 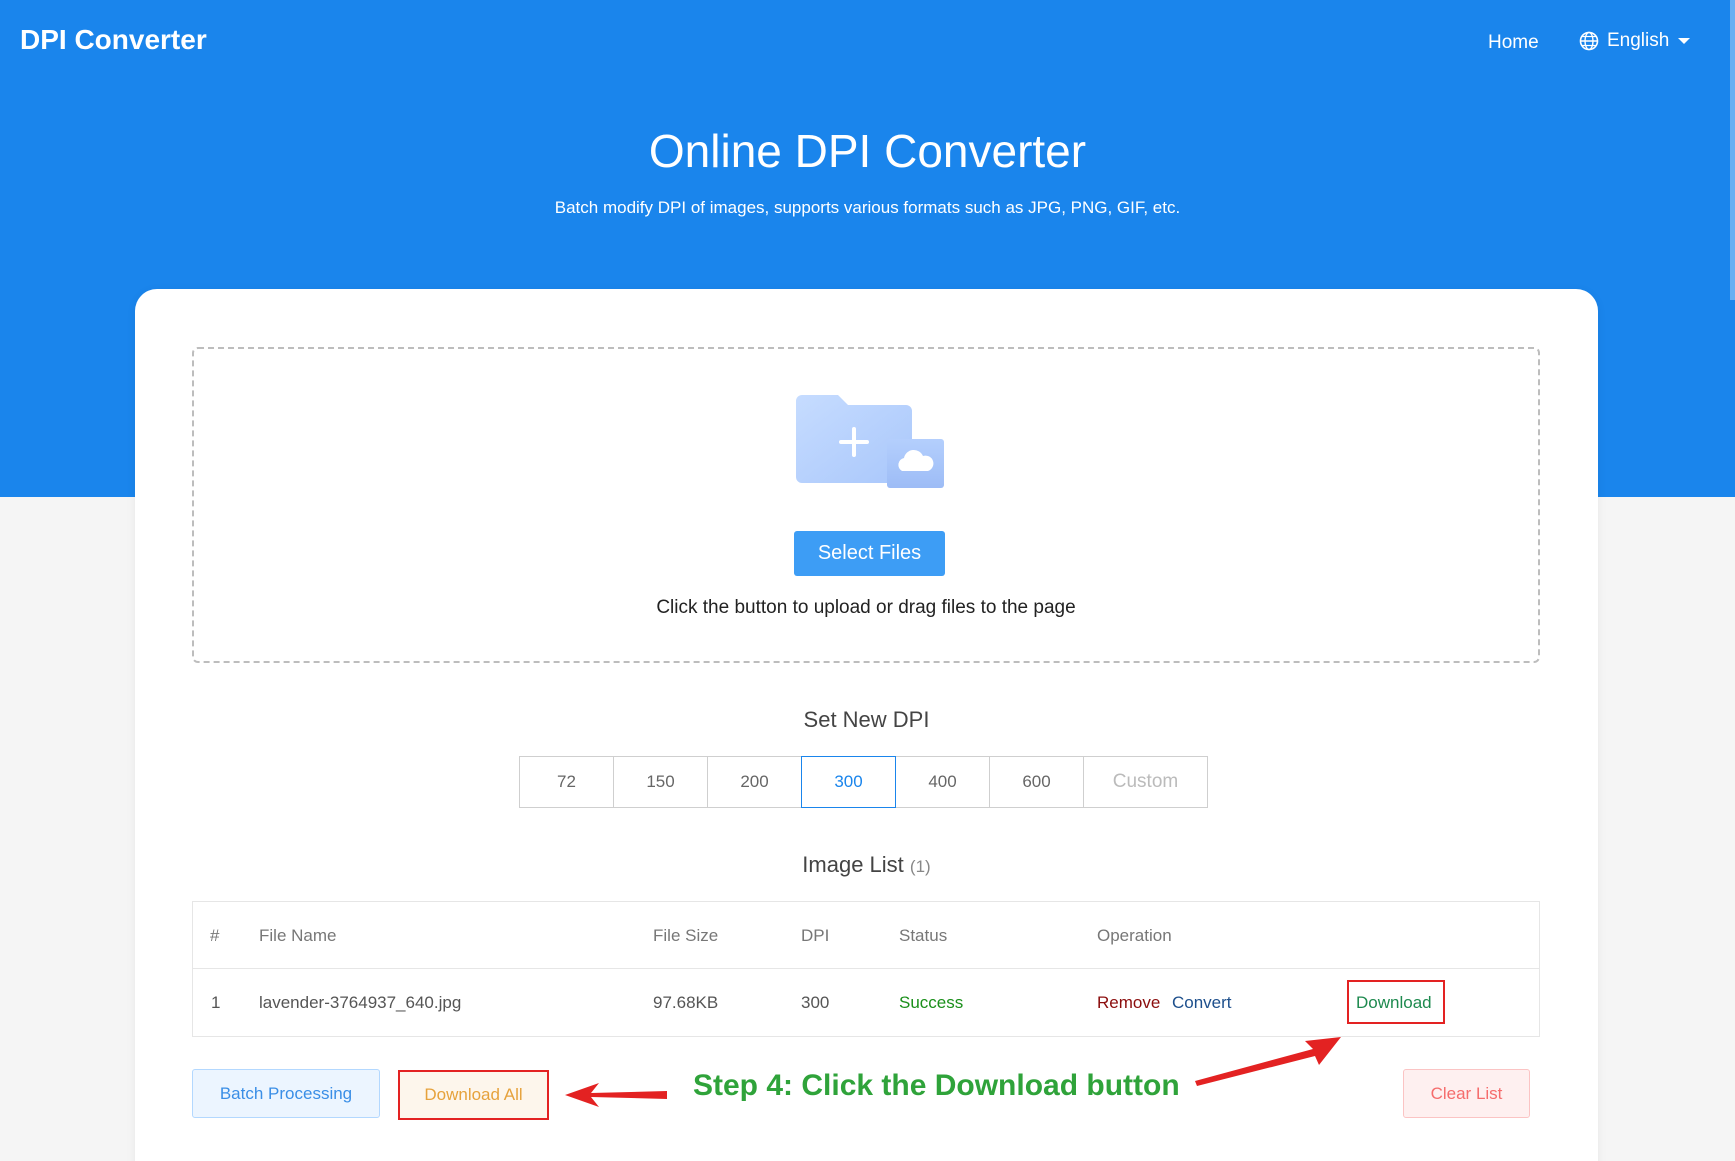 I want to click on col-status: Status, so click(x=923, y=935).